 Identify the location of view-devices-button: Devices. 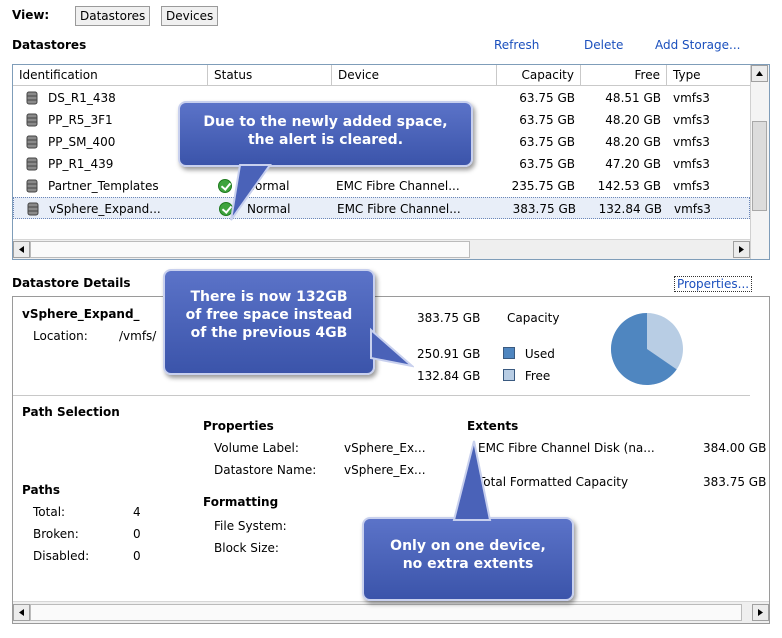
(190, 16).